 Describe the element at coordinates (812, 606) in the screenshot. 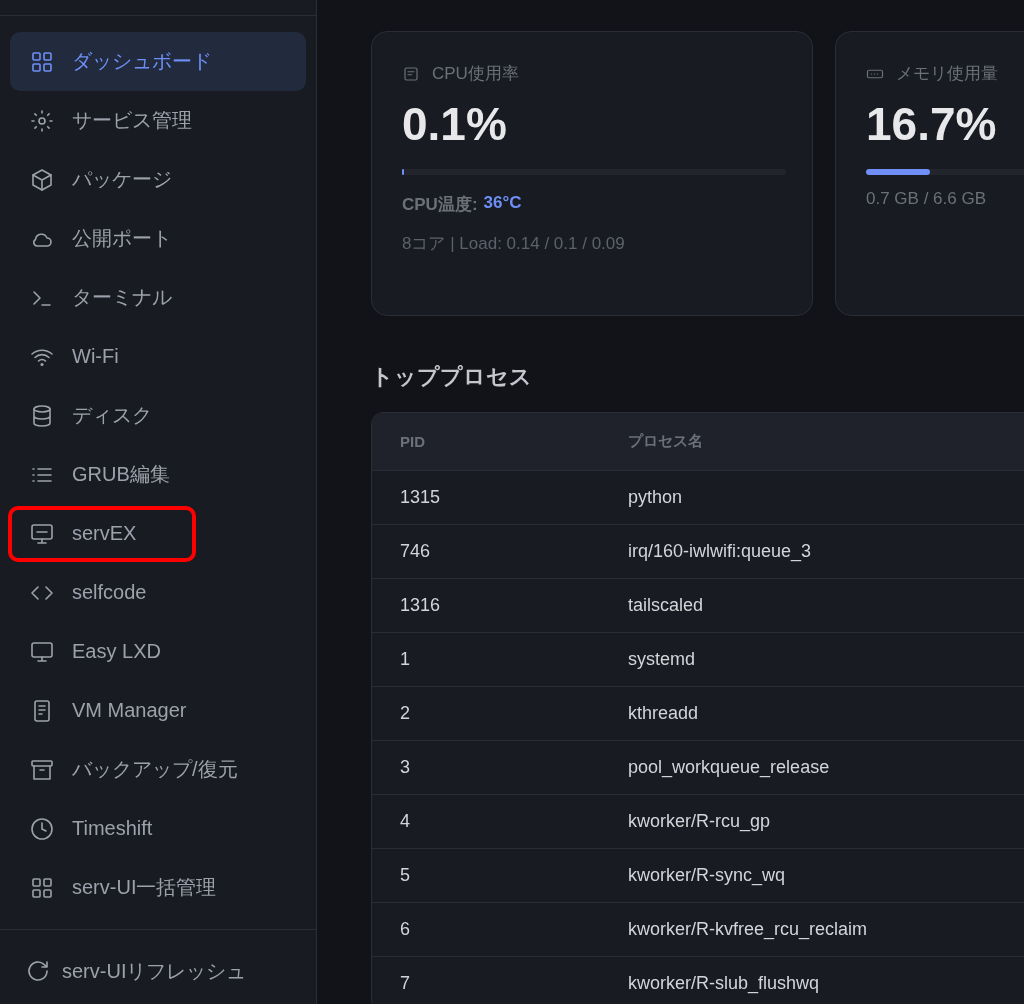

I see `table-cell: tailscaled` at that location.